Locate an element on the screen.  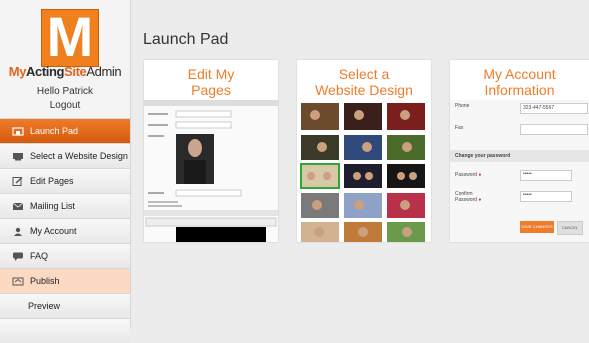
confirm-password-field: ••••• is located at coordinates (546, 196).